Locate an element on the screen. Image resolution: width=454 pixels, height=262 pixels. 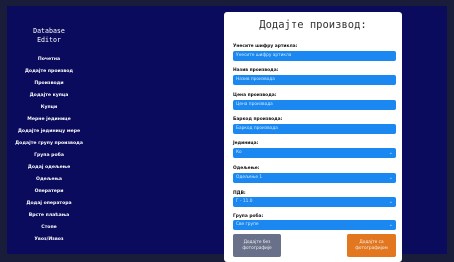
sidebar-item-add-product: Додајте производ is located at coordinates (49, 71).